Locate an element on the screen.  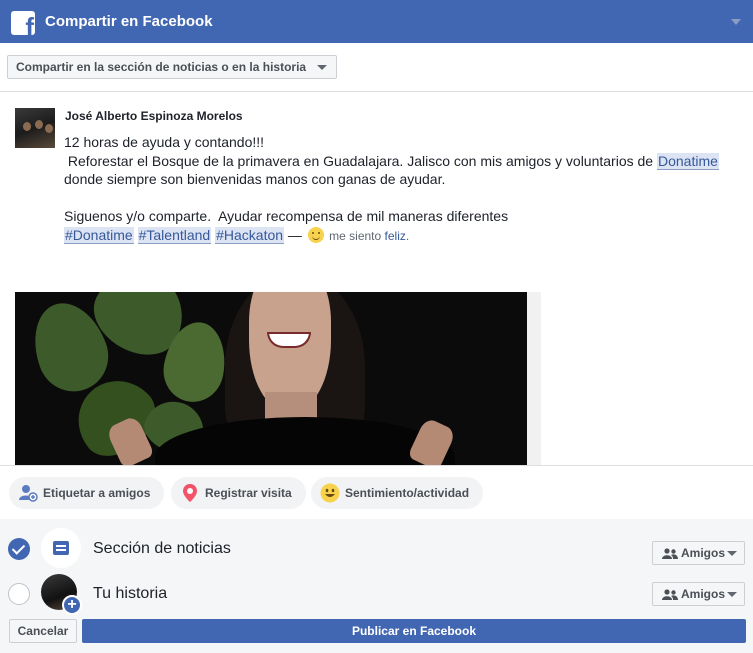
news-feed-privacy-dropdown: Amigos is located at coordinates (698, 553).